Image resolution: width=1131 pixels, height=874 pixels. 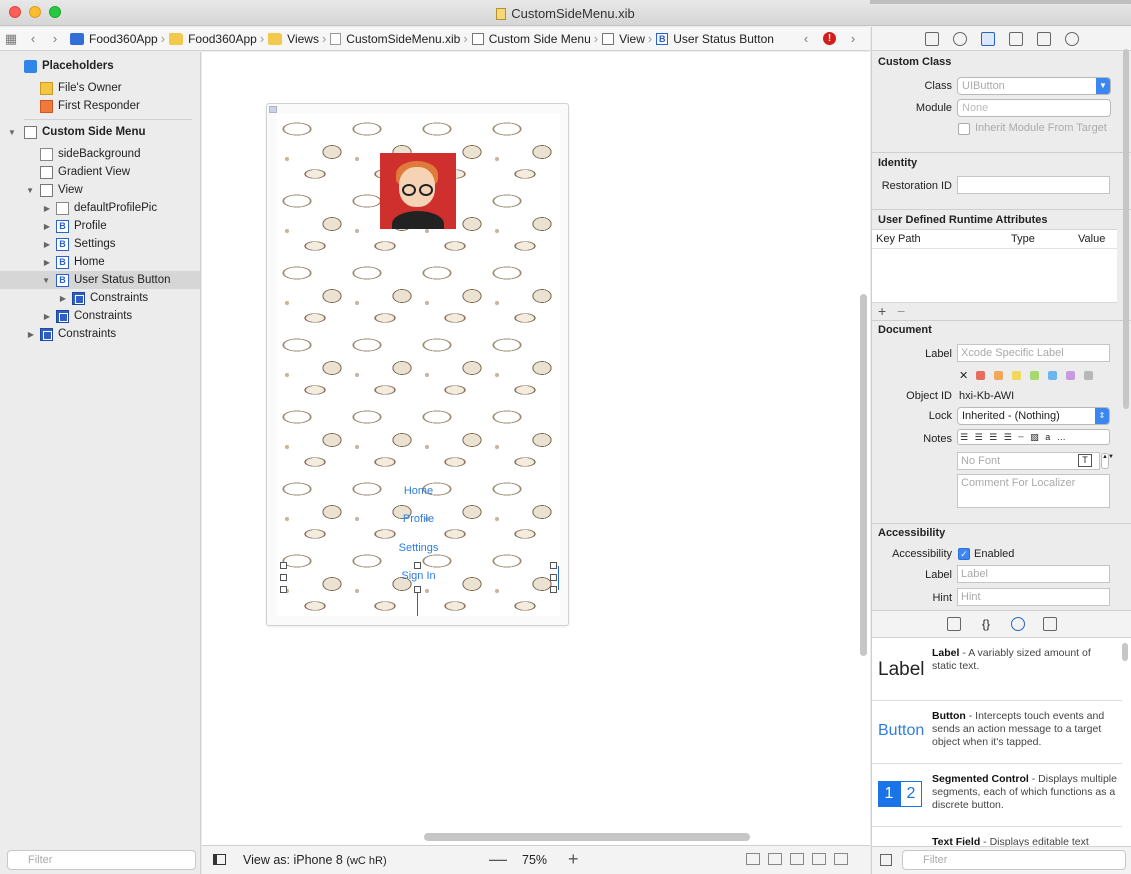 What do you see at coordinates (1033, 574) in the screenshot?
I see `accessibility-label-field: Label` at bounding box center [1033, 574].